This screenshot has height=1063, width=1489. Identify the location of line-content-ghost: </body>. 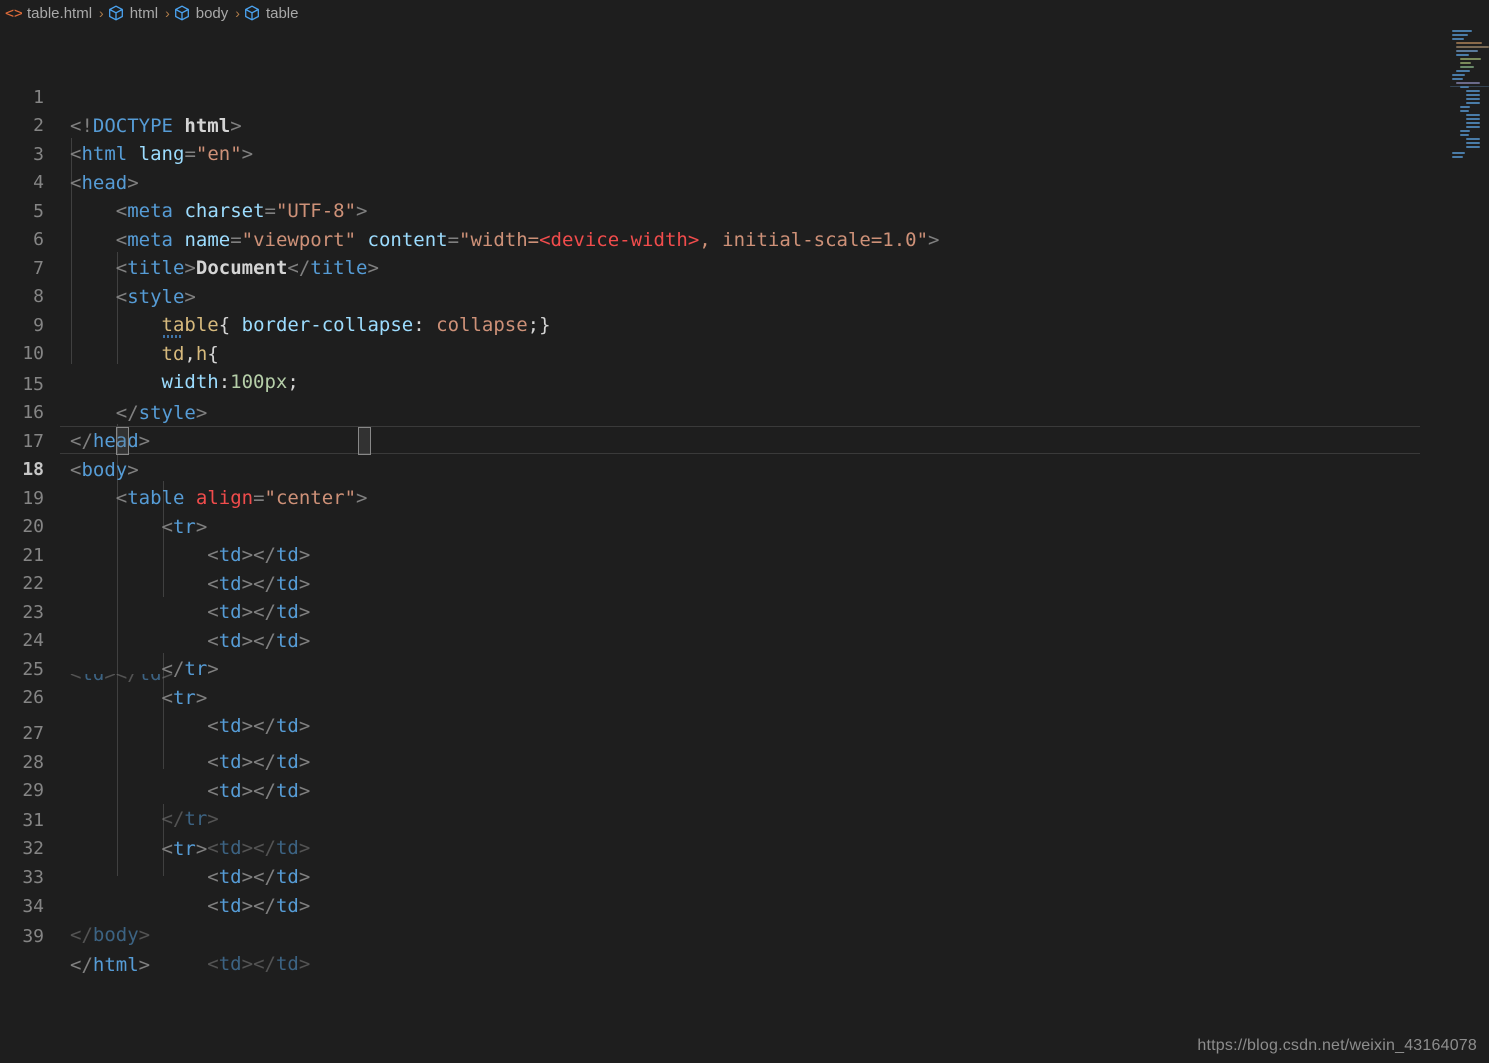
(110, 935).